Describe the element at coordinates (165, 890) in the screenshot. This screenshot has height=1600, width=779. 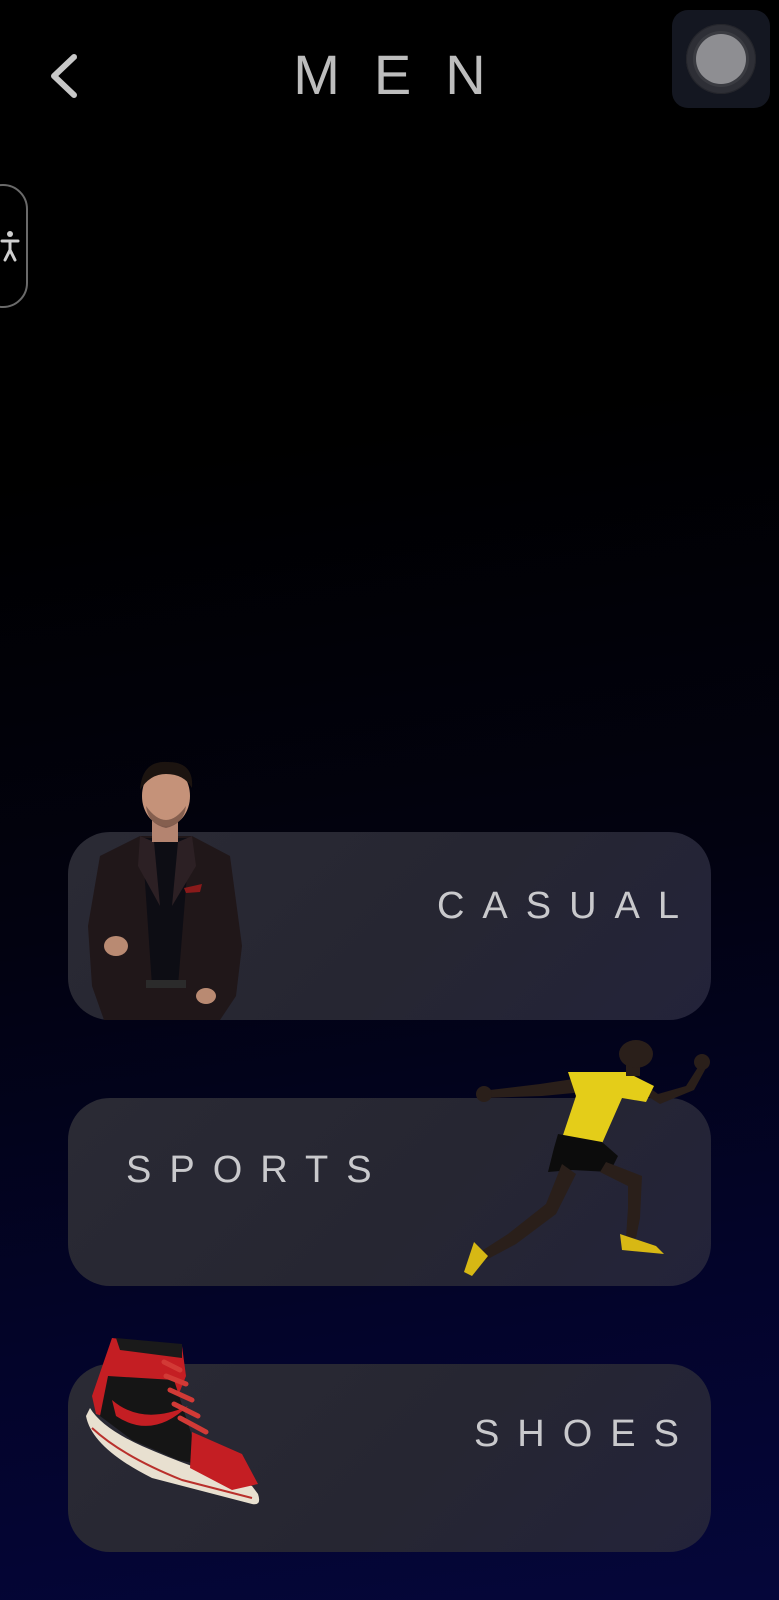
I see `man-in-suit-image` at that location.